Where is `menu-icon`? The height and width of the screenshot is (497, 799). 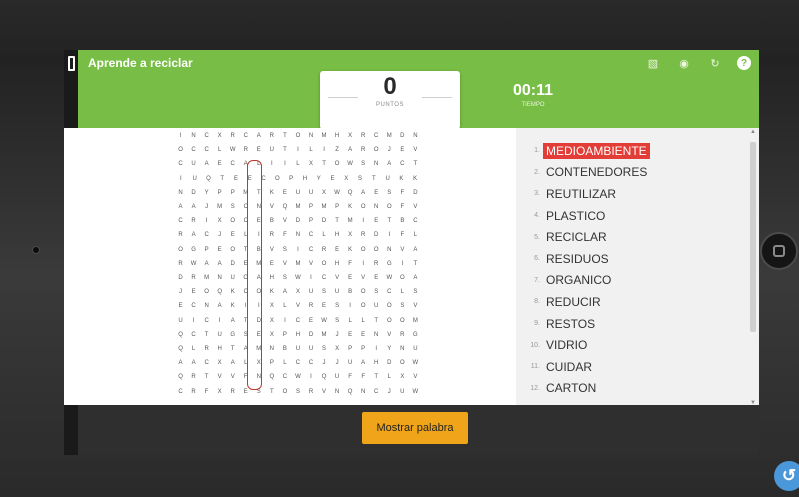 menu-icon is located at coordinates (71, 63).